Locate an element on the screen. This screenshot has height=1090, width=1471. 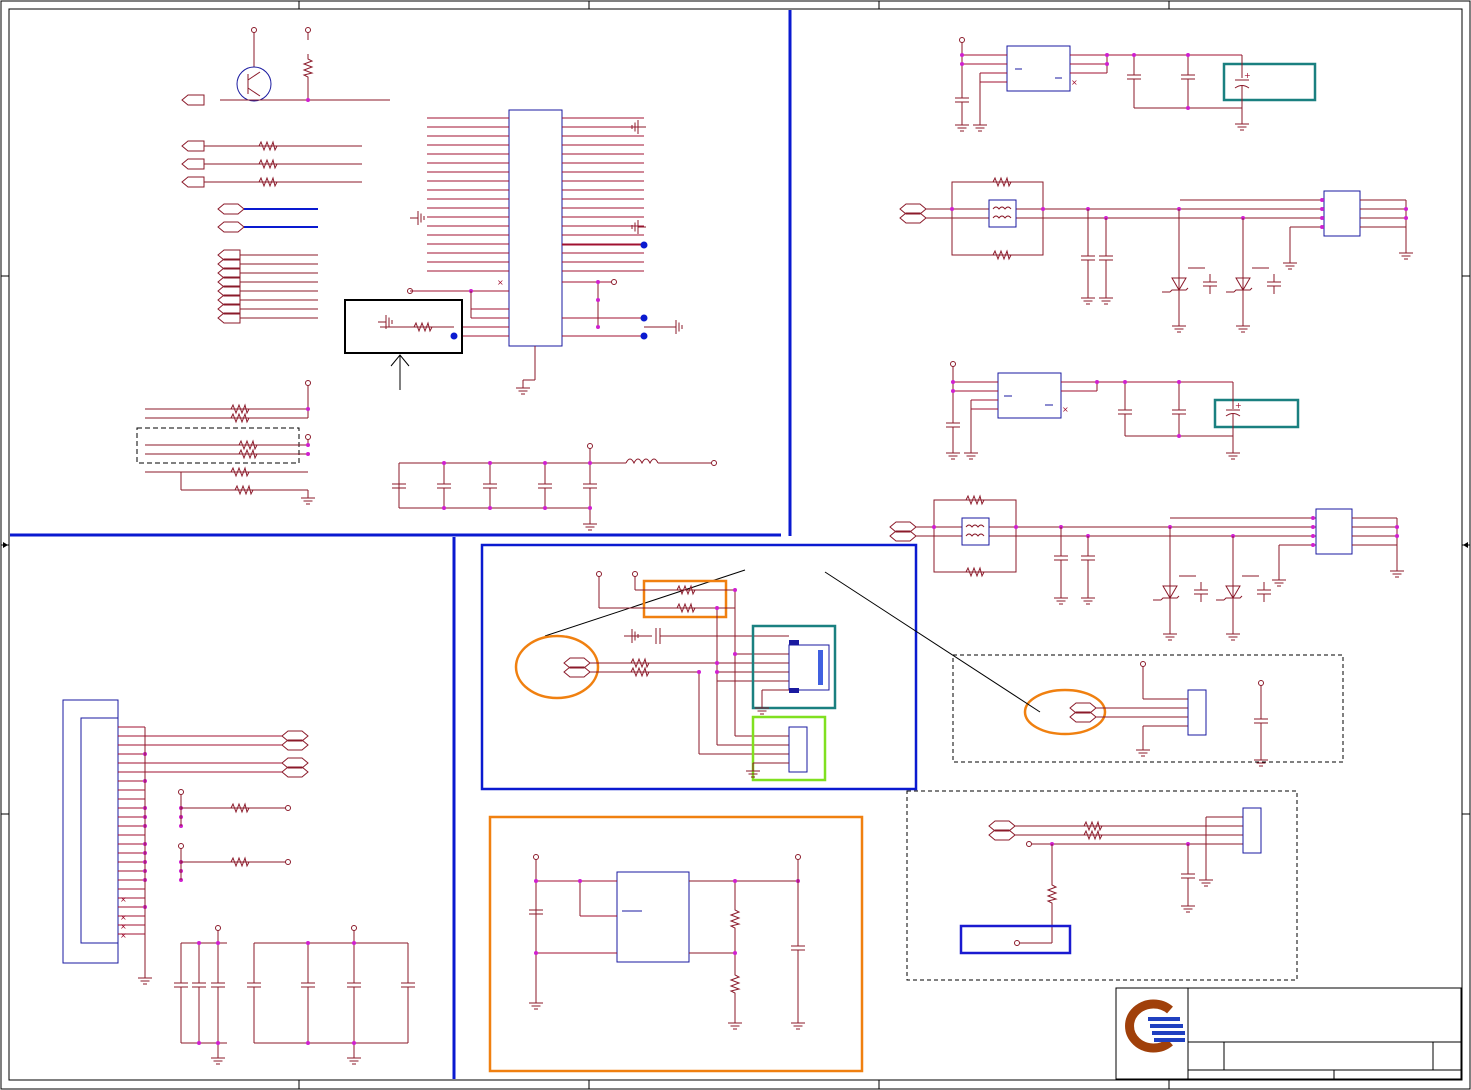
edge-connector: × × × × is located at coordinates (185, 842).